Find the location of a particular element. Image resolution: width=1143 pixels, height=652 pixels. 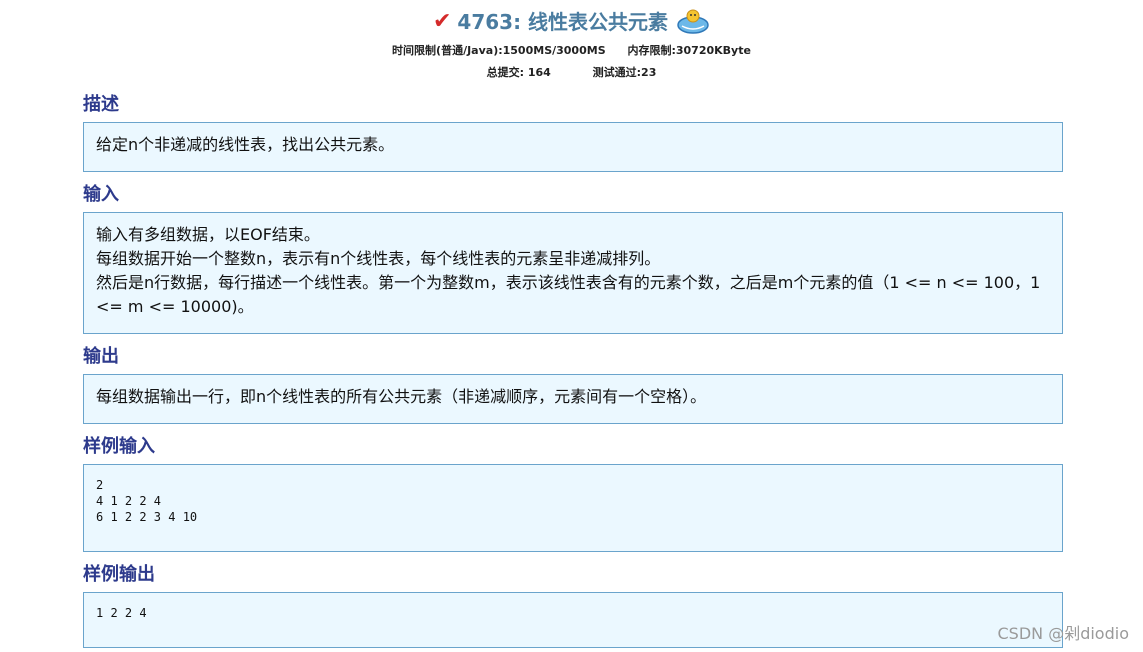

sample-output-box: 1 2 2 4 is located at coordinates (573, 620).